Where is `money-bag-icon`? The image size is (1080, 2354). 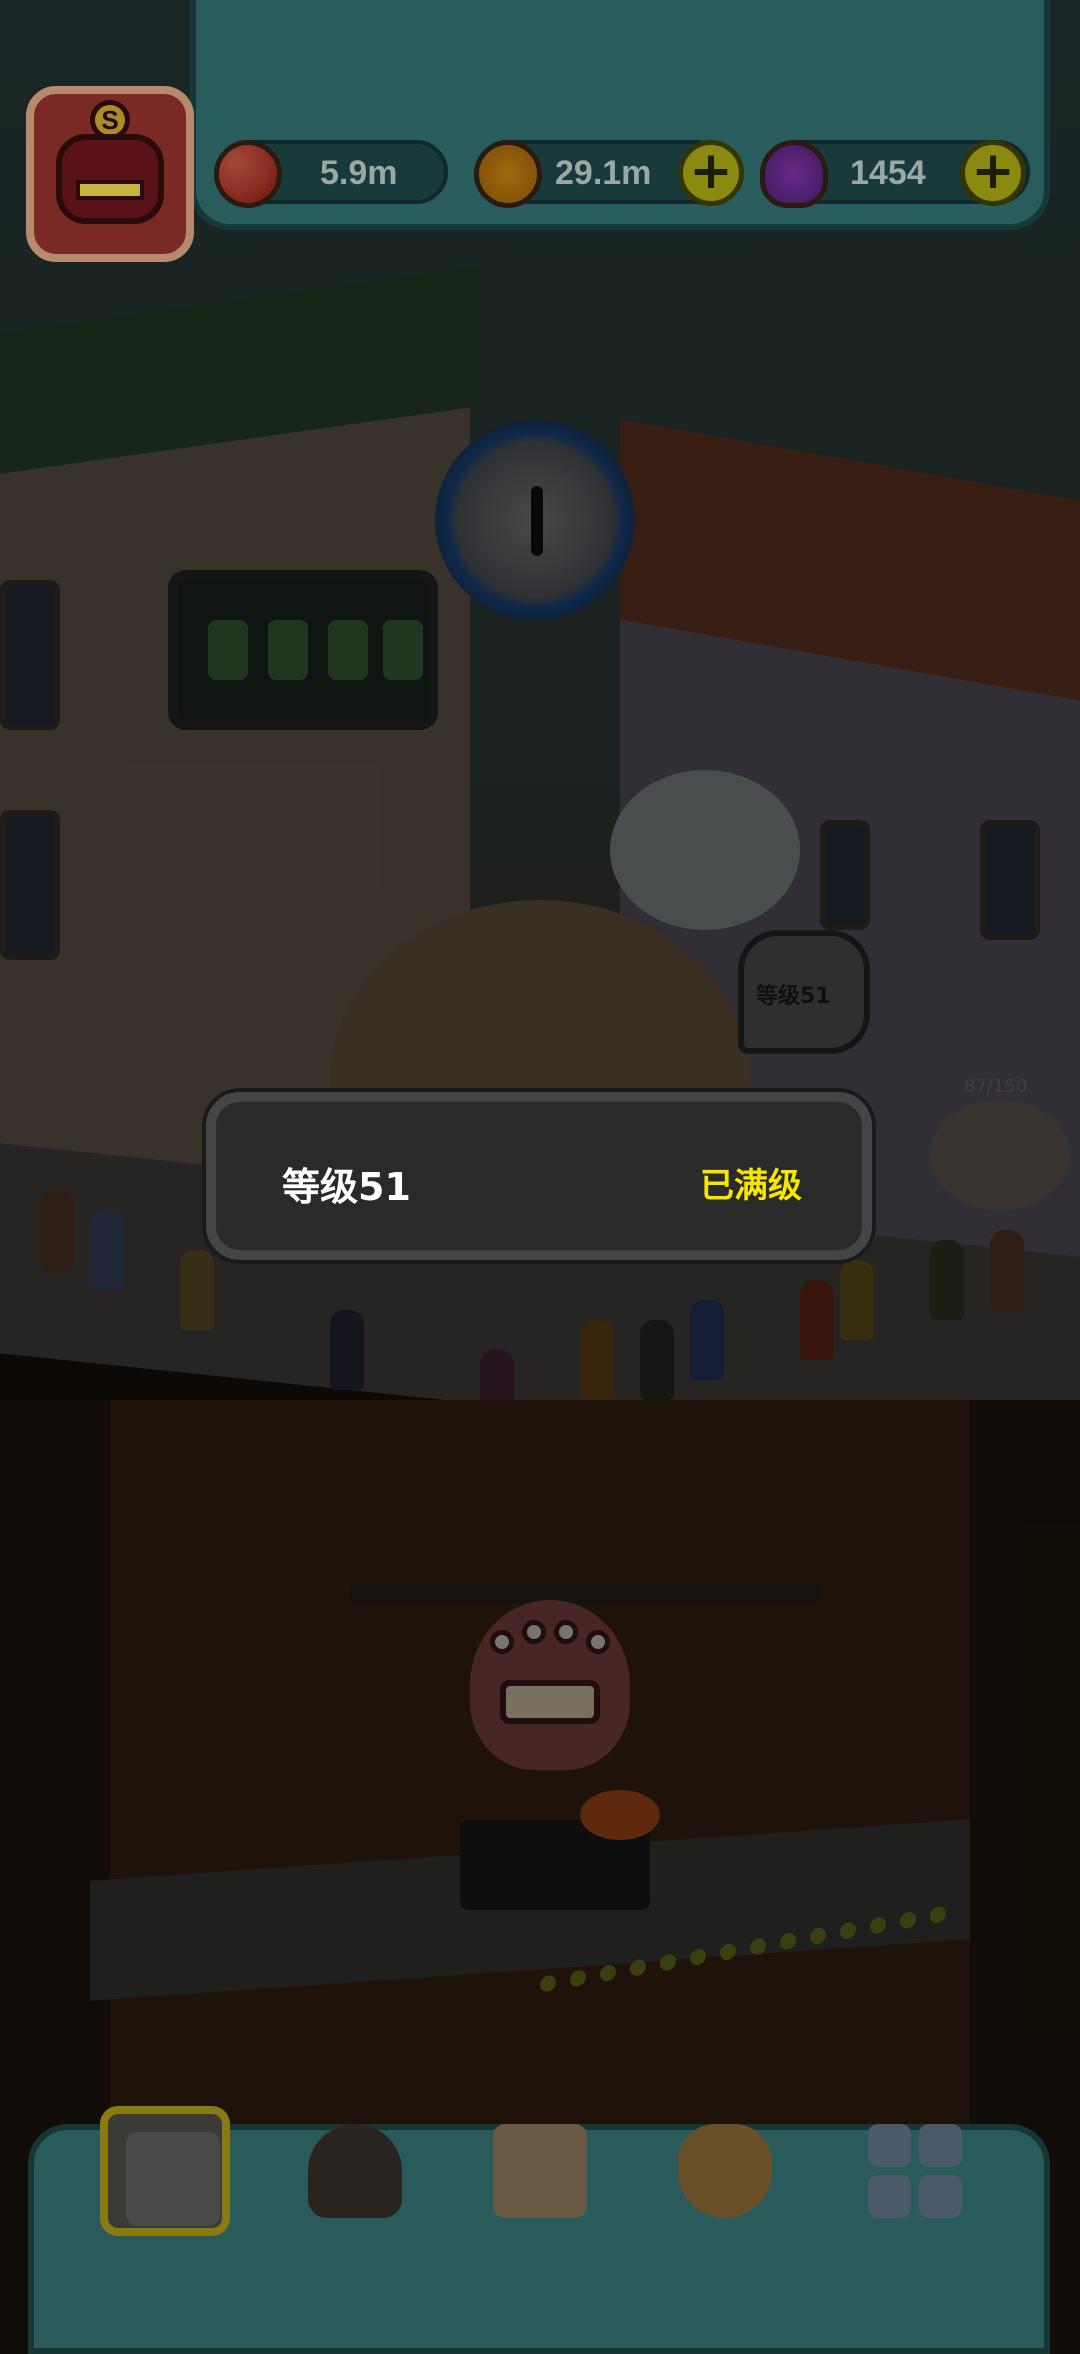
money-bag-icon is located at coordinates (725, 2171).